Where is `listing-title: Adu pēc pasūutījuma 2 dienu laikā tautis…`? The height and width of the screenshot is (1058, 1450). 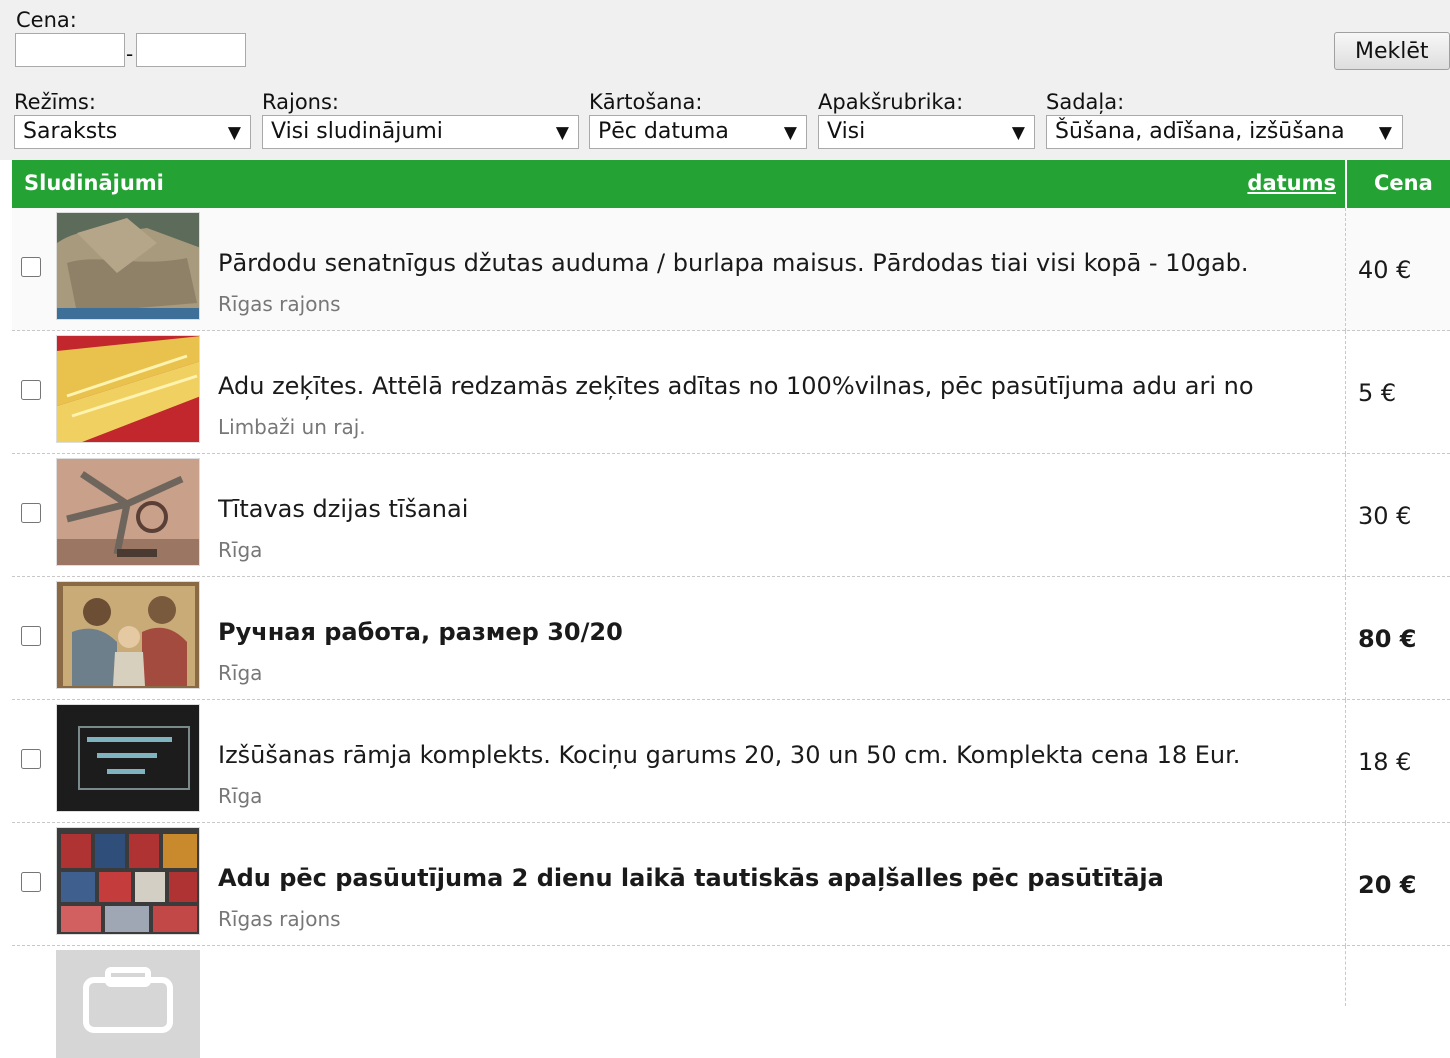
listing-title: Adu pēc pasūutījuma 2 dienu laikā tautis… is located at coordinates (780, 878).